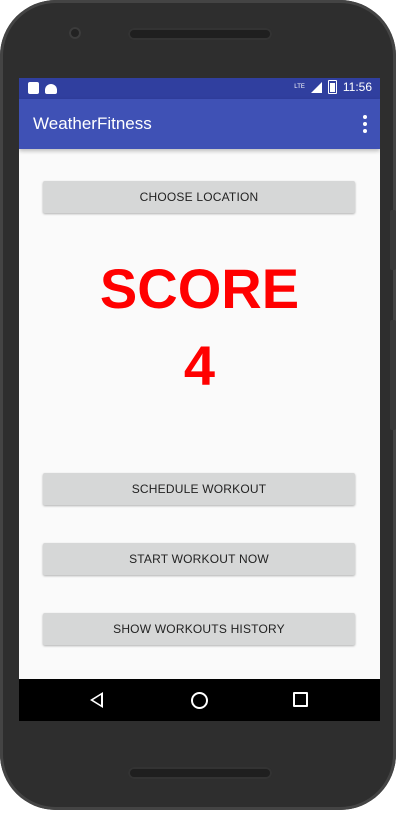 This screenshot has width=406, height=816. I want to click on top-speaker, so click(200, 34).